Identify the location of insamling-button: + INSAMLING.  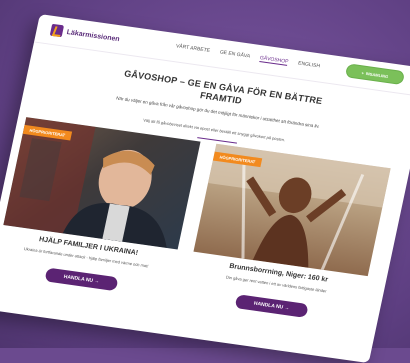
(375, 74).